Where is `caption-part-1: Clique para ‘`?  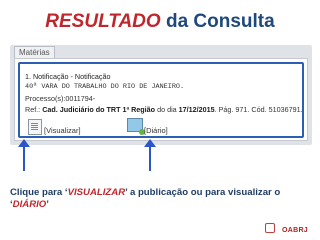
caption-part-1: Clique para ‘ is located at coordinates (39, 192).